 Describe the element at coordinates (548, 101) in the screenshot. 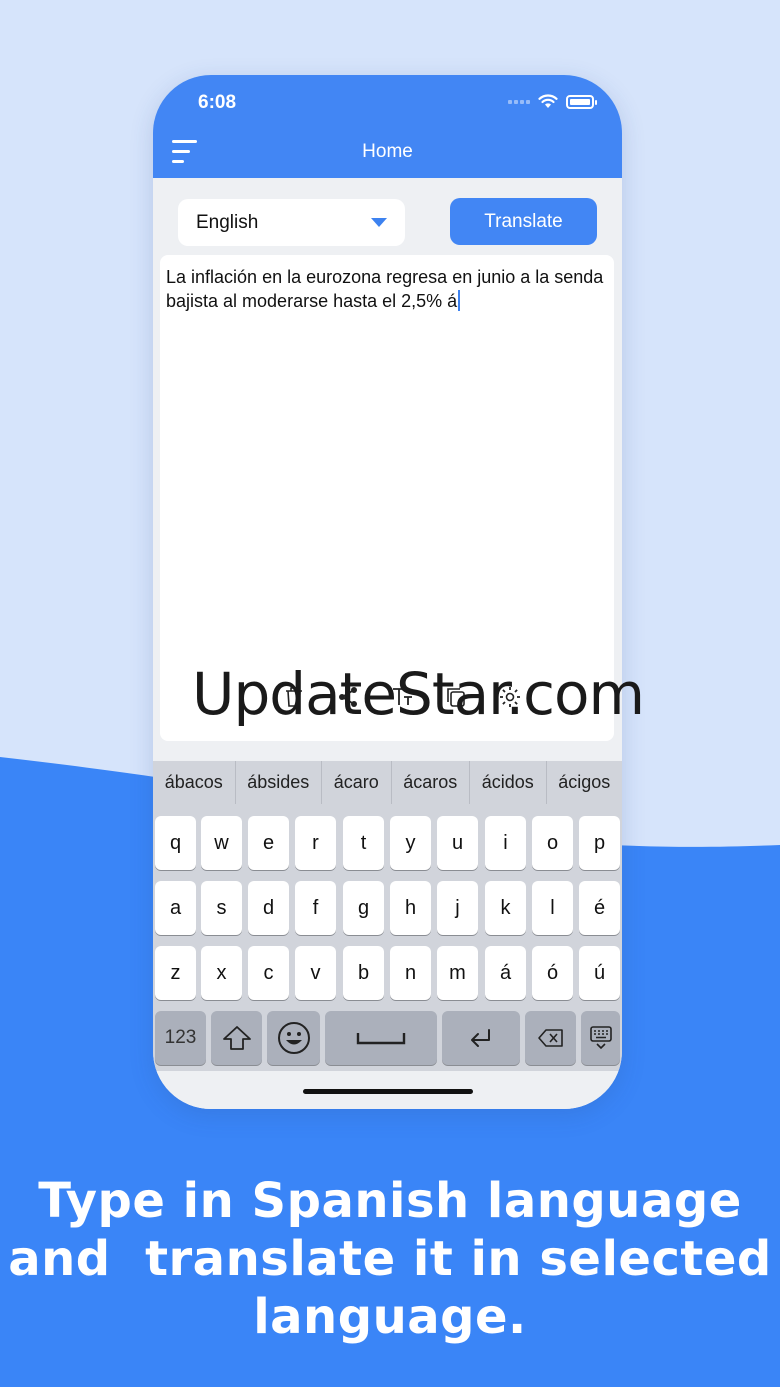

I see `wifi-icon` at that location.